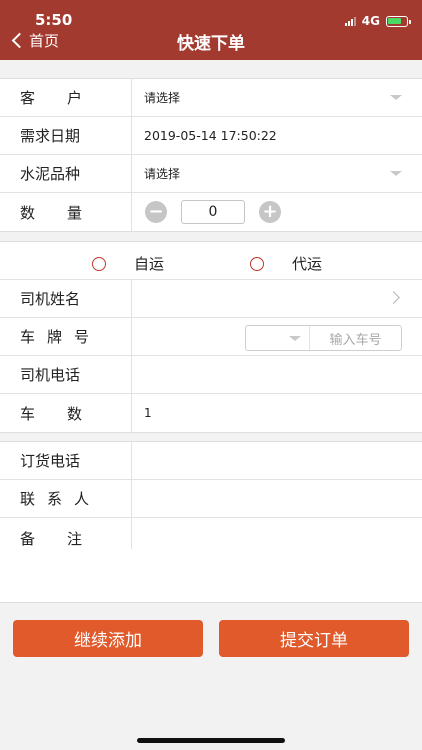  Describe the element at coordinates (66, 298) in the screenshot. I see `driver-name-label: 司机姓名` at that location.